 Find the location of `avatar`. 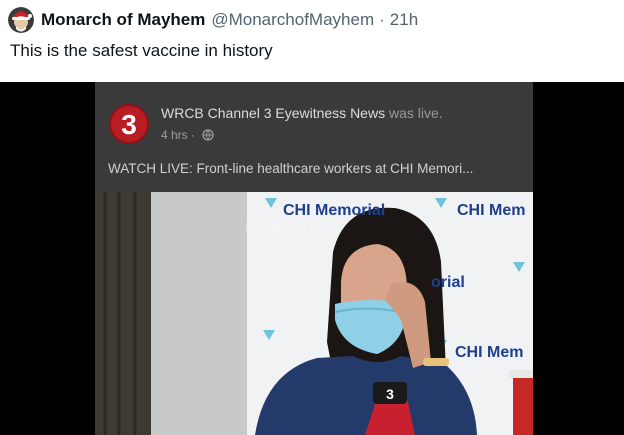

avatar is located at coordinates (21, 20).